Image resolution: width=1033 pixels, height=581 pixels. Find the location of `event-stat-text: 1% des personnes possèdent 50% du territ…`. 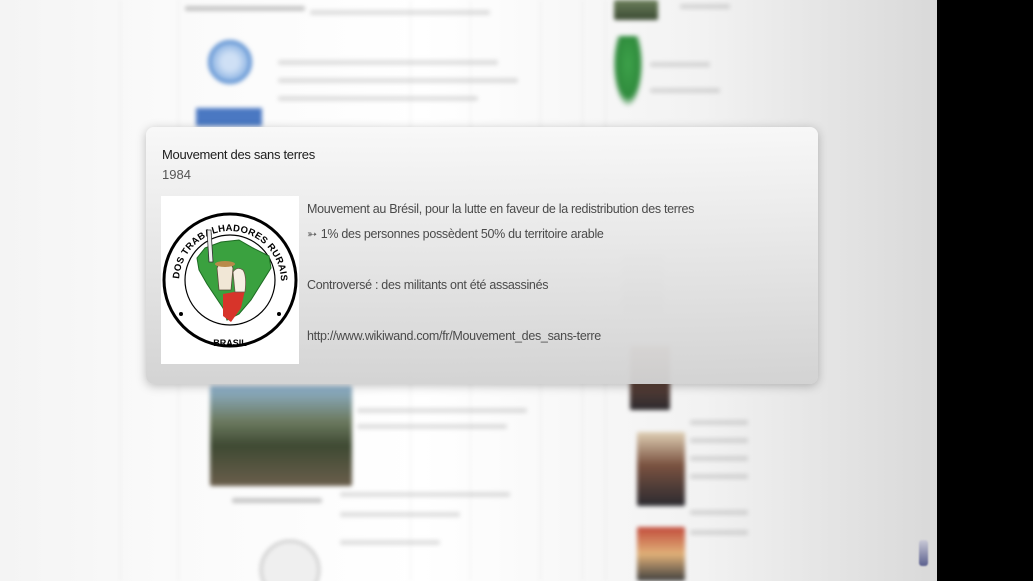

event-stat-text: 1% des personnes possèdent 50% du territ… is located at coordinates (462, 234).